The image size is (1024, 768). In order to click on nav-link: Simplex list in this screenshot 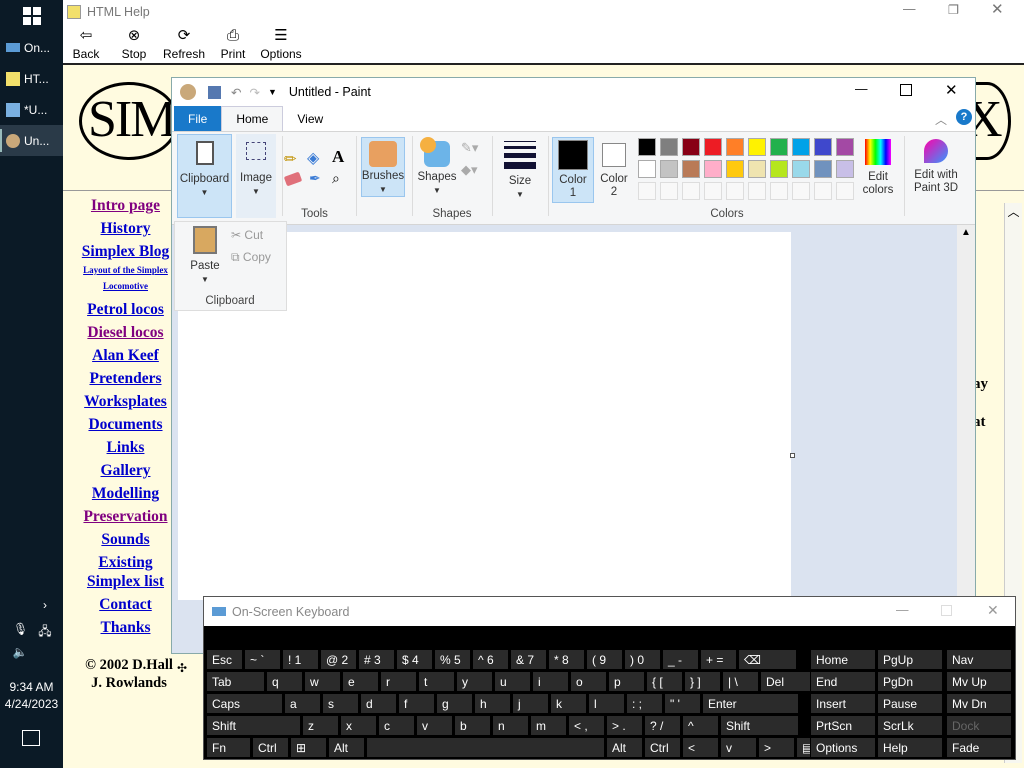, I will do `click(125, 582)`.